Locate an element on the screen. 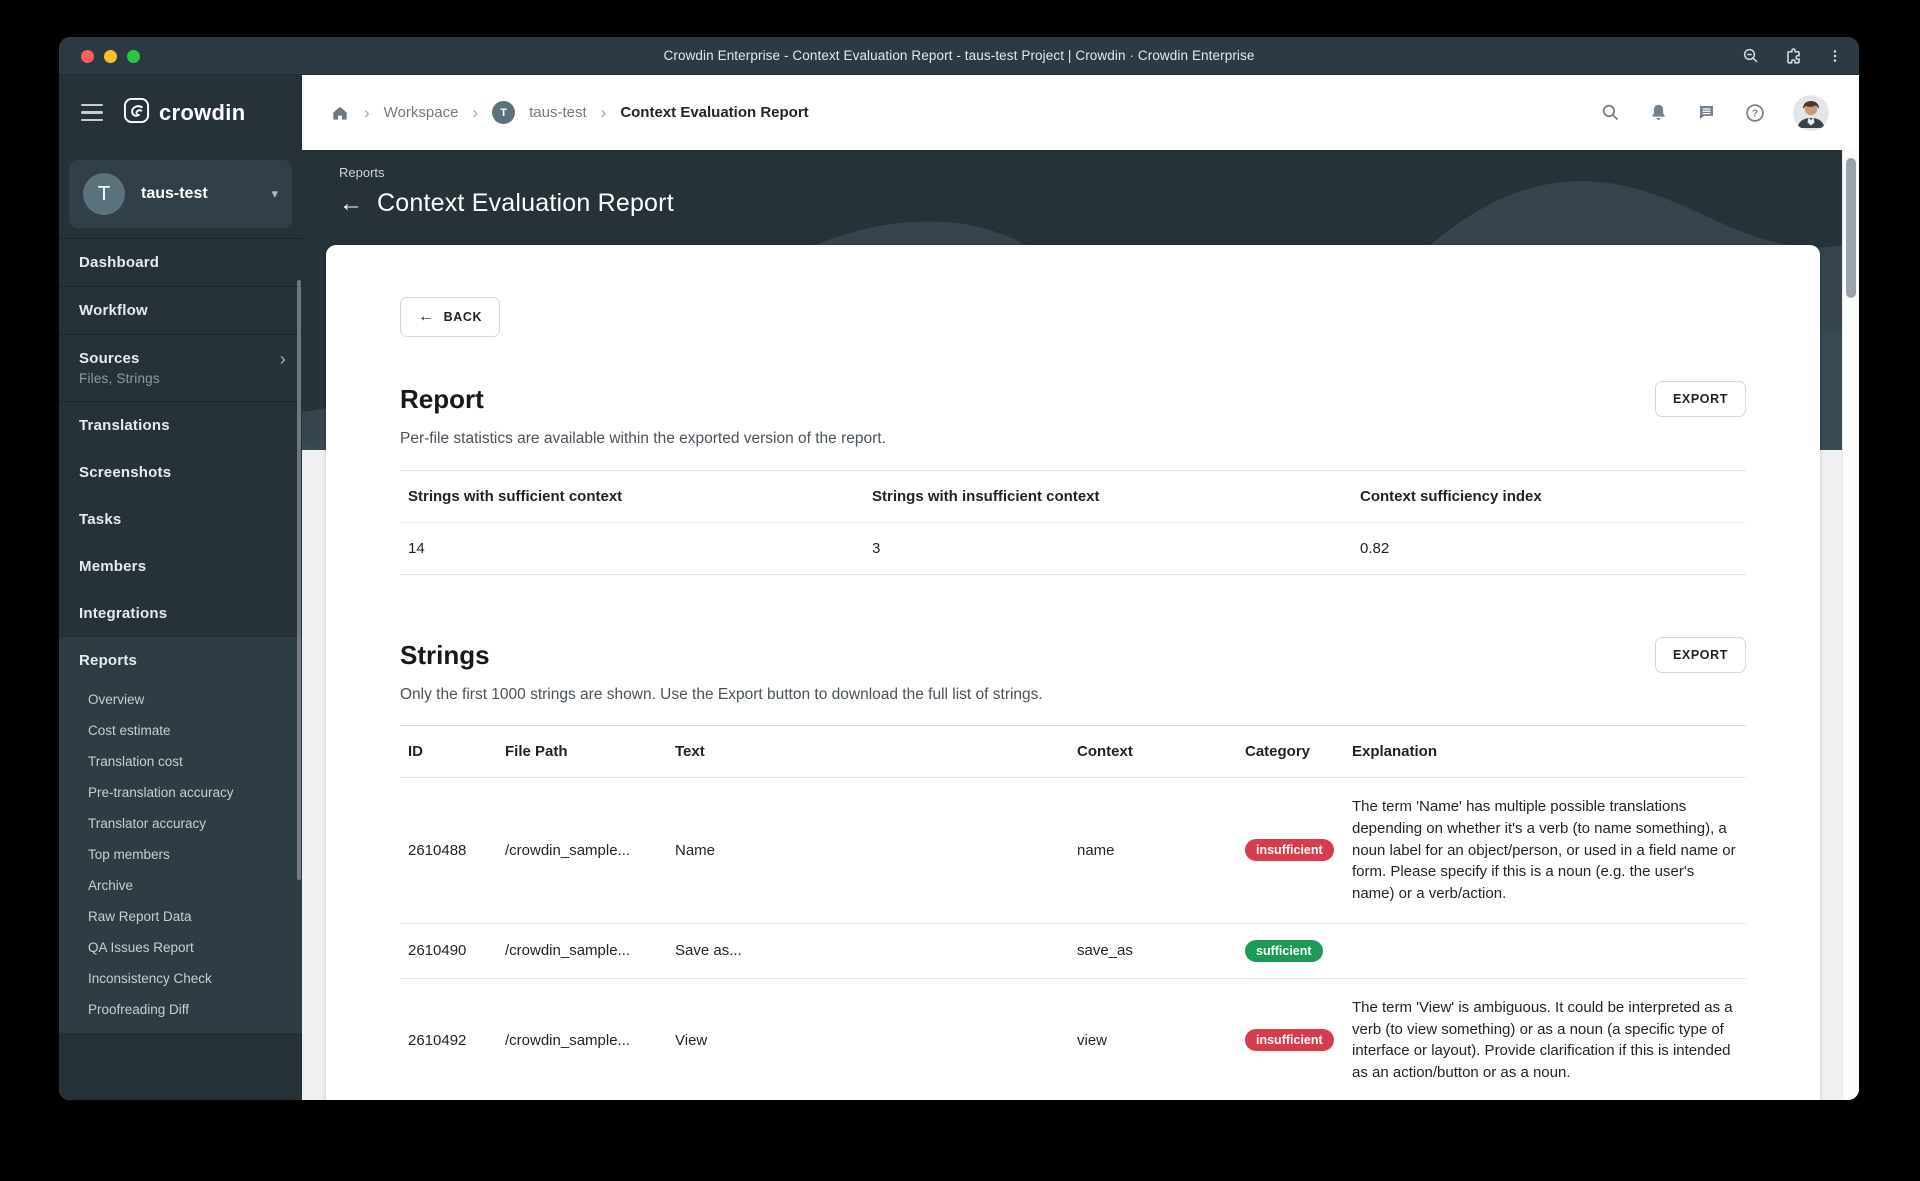 The width and height of the screenshot is (1920, 1181). sidebar-item-dashboard: Dashboard is located at coordinates (180, 263).